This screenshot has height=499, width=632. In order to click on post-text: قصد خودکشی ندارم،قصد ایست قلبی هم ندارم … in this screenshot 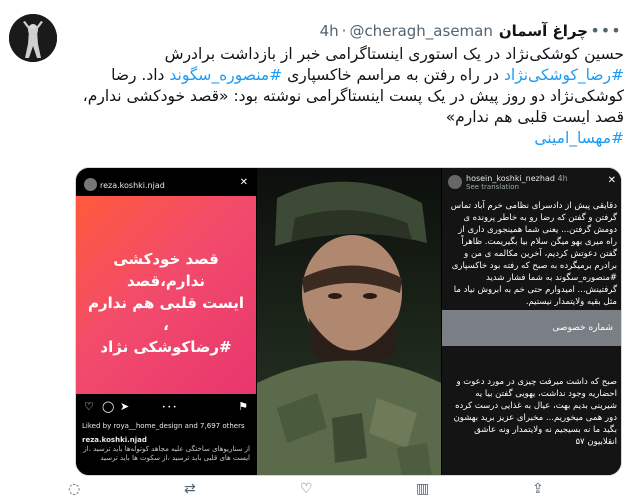, I will do `click(166, 303)`.